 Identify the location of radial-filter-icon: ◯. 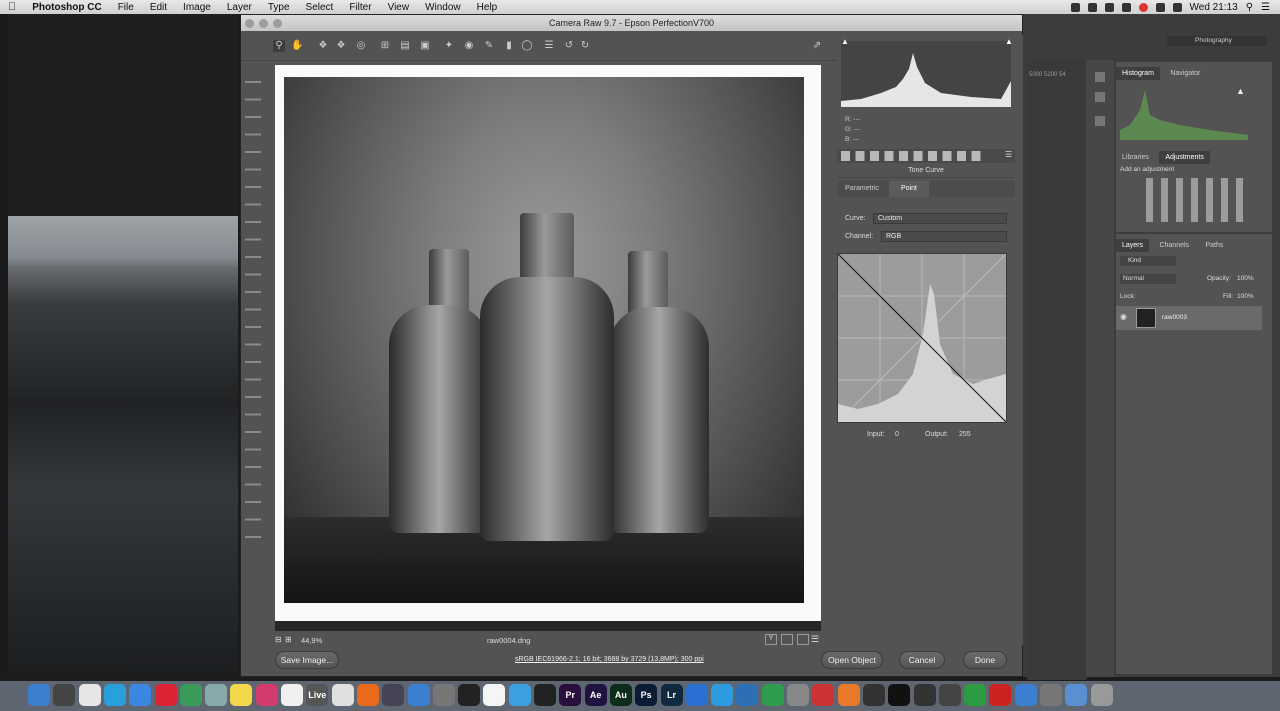
(527, 46).